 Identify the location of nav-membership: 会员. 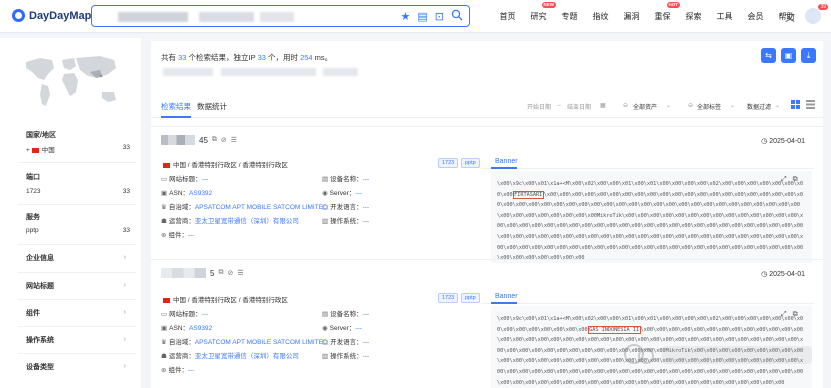
(755, 16).